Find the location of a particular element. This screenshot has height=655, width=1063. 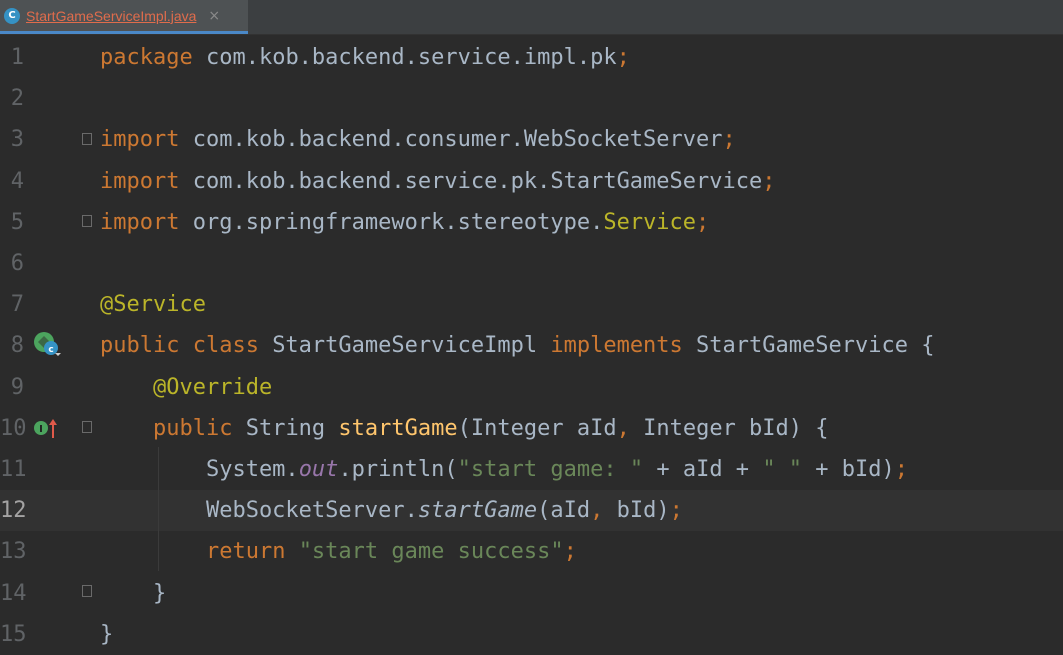

code-token: "start game success" is located at coordinates (431, 552).